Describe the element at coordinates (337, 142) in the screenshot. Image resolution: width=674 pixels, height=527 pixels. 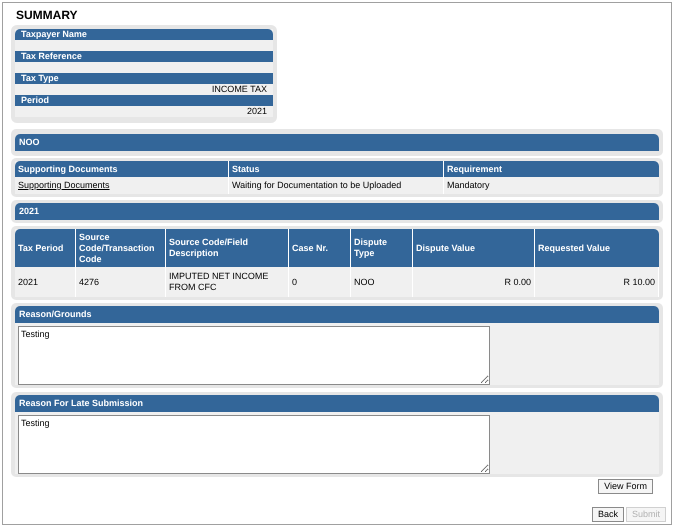
I see `section-header: NOO` at that location.